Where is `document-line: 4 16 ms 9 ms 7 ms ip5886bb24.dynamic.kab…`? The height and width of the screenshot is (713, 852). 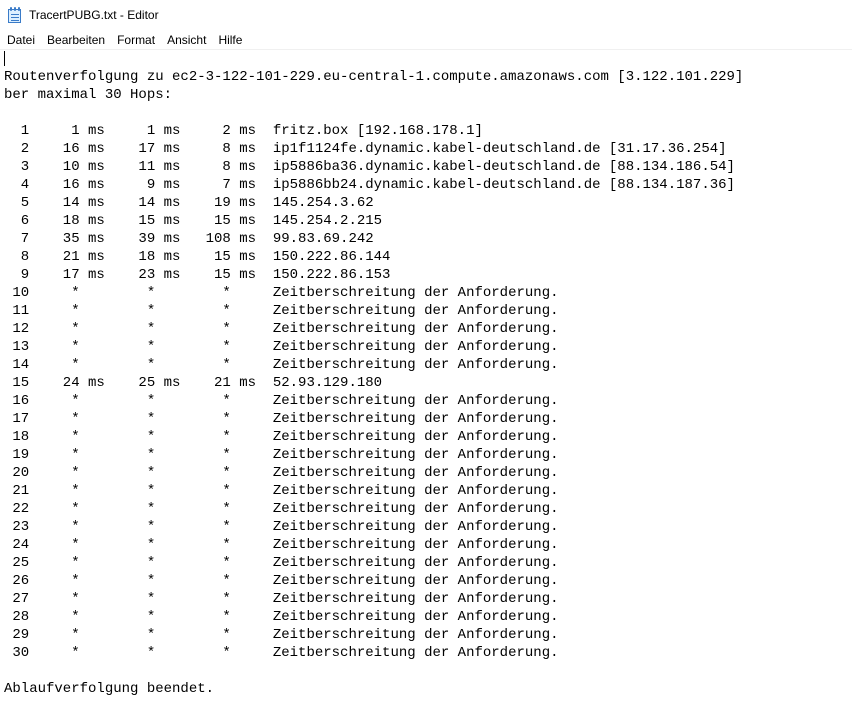
document-line: 4 16 ms 9 ms 7 ms ip5886bb24.dynamic.kab… is located at coordinates (369, 185).